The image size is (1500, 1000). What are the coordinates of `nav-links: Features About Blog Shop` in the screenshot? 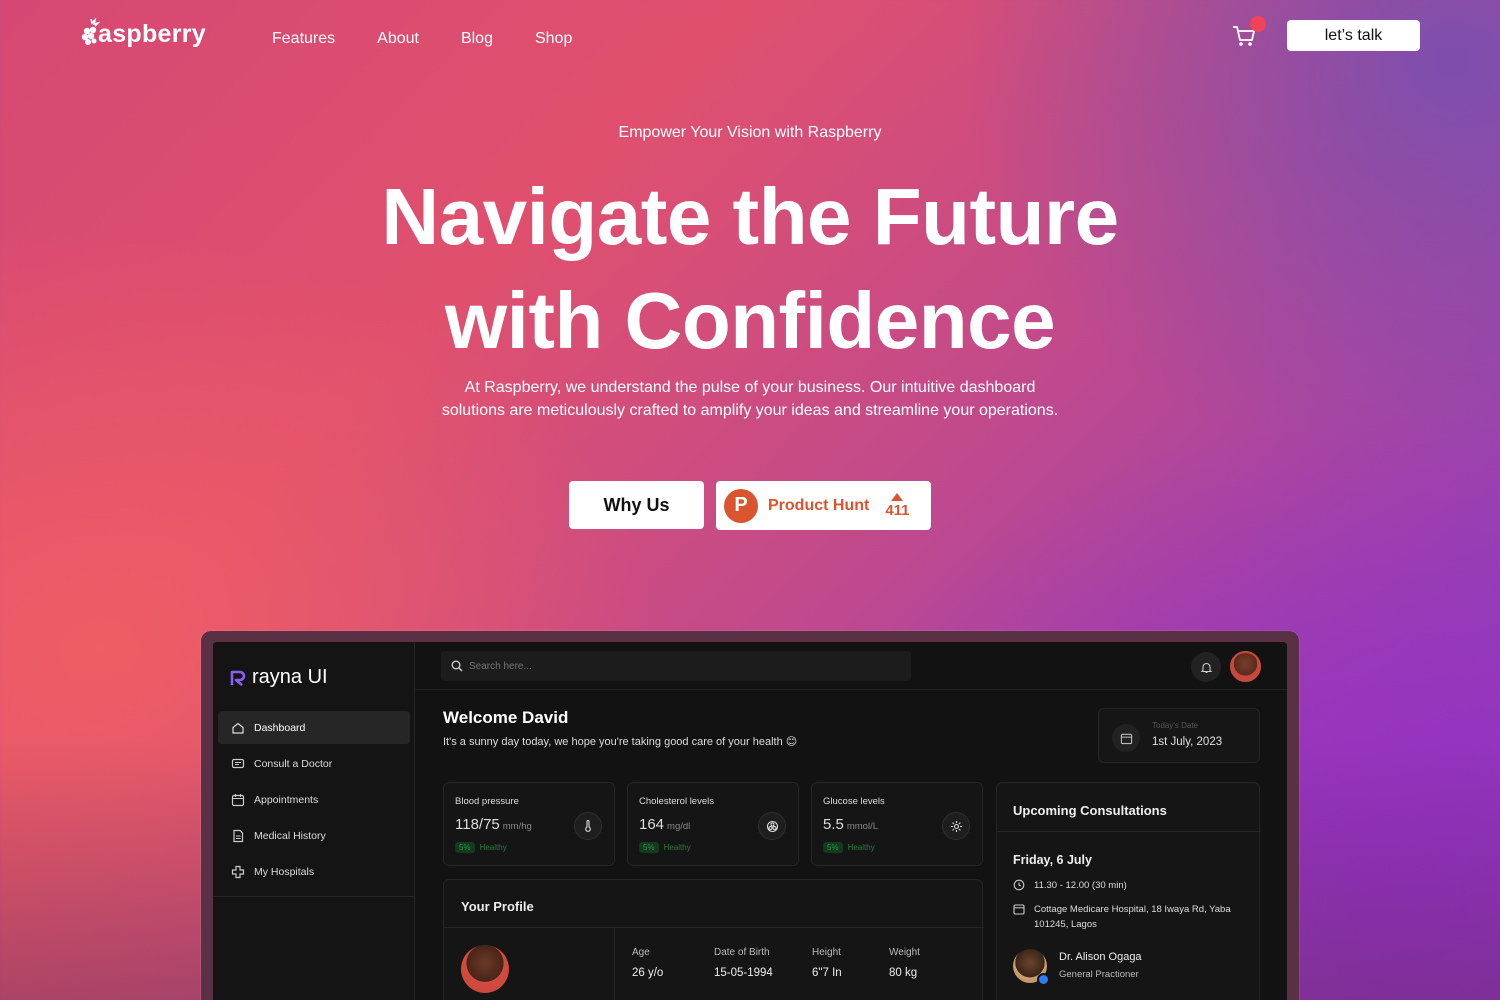 It's located at (422, 39).